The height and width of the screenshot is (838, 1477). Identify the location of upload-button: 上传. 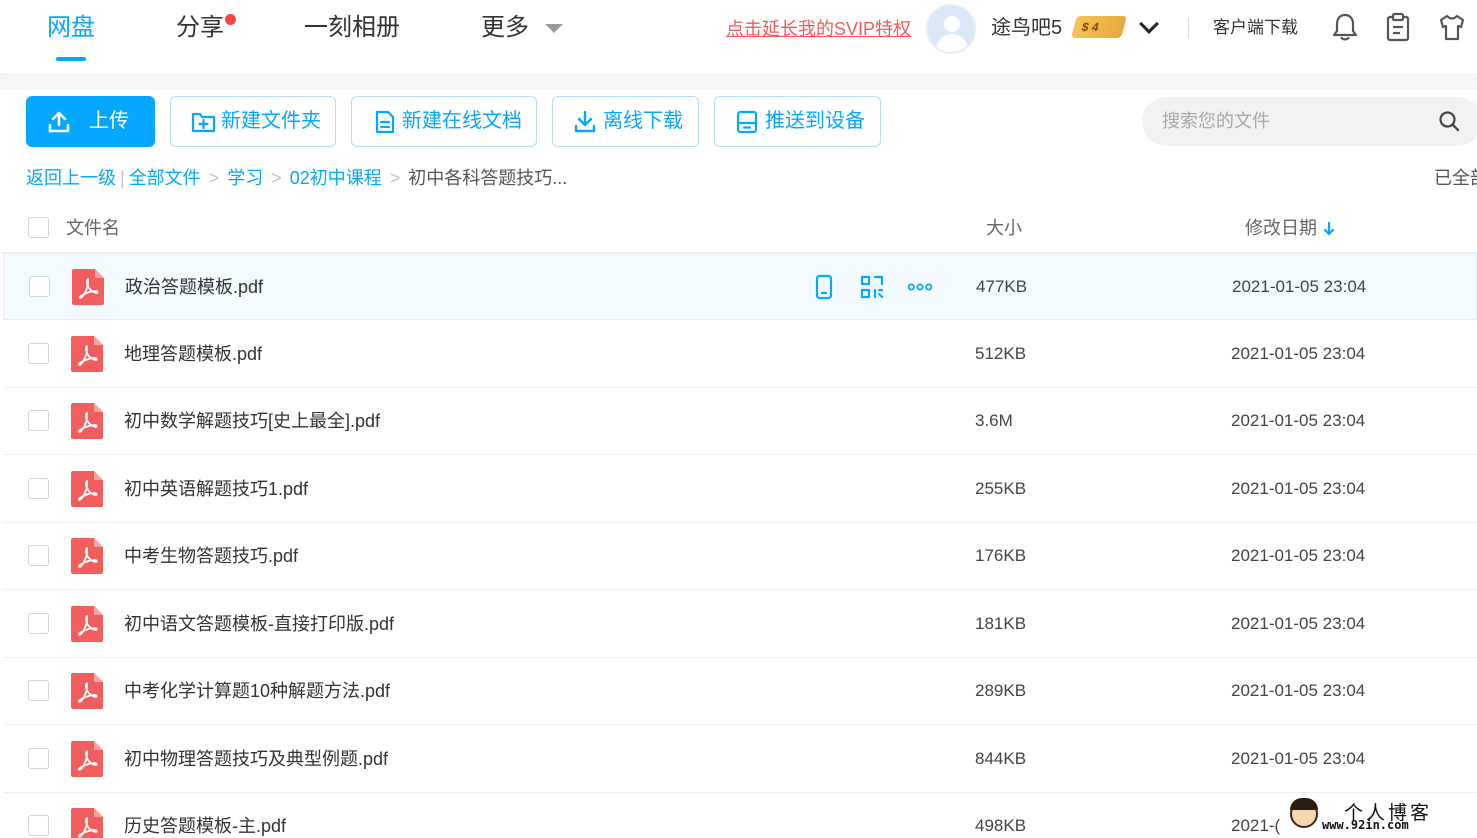
(90, 121).